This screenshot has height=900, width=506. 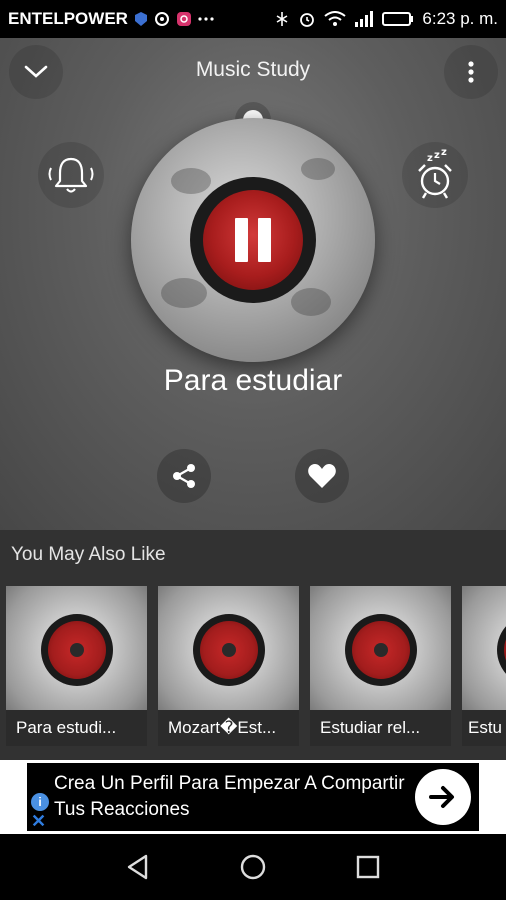 I want to click on alarm-clock-zzz-icon: z z z, so click(x=435, y=174).